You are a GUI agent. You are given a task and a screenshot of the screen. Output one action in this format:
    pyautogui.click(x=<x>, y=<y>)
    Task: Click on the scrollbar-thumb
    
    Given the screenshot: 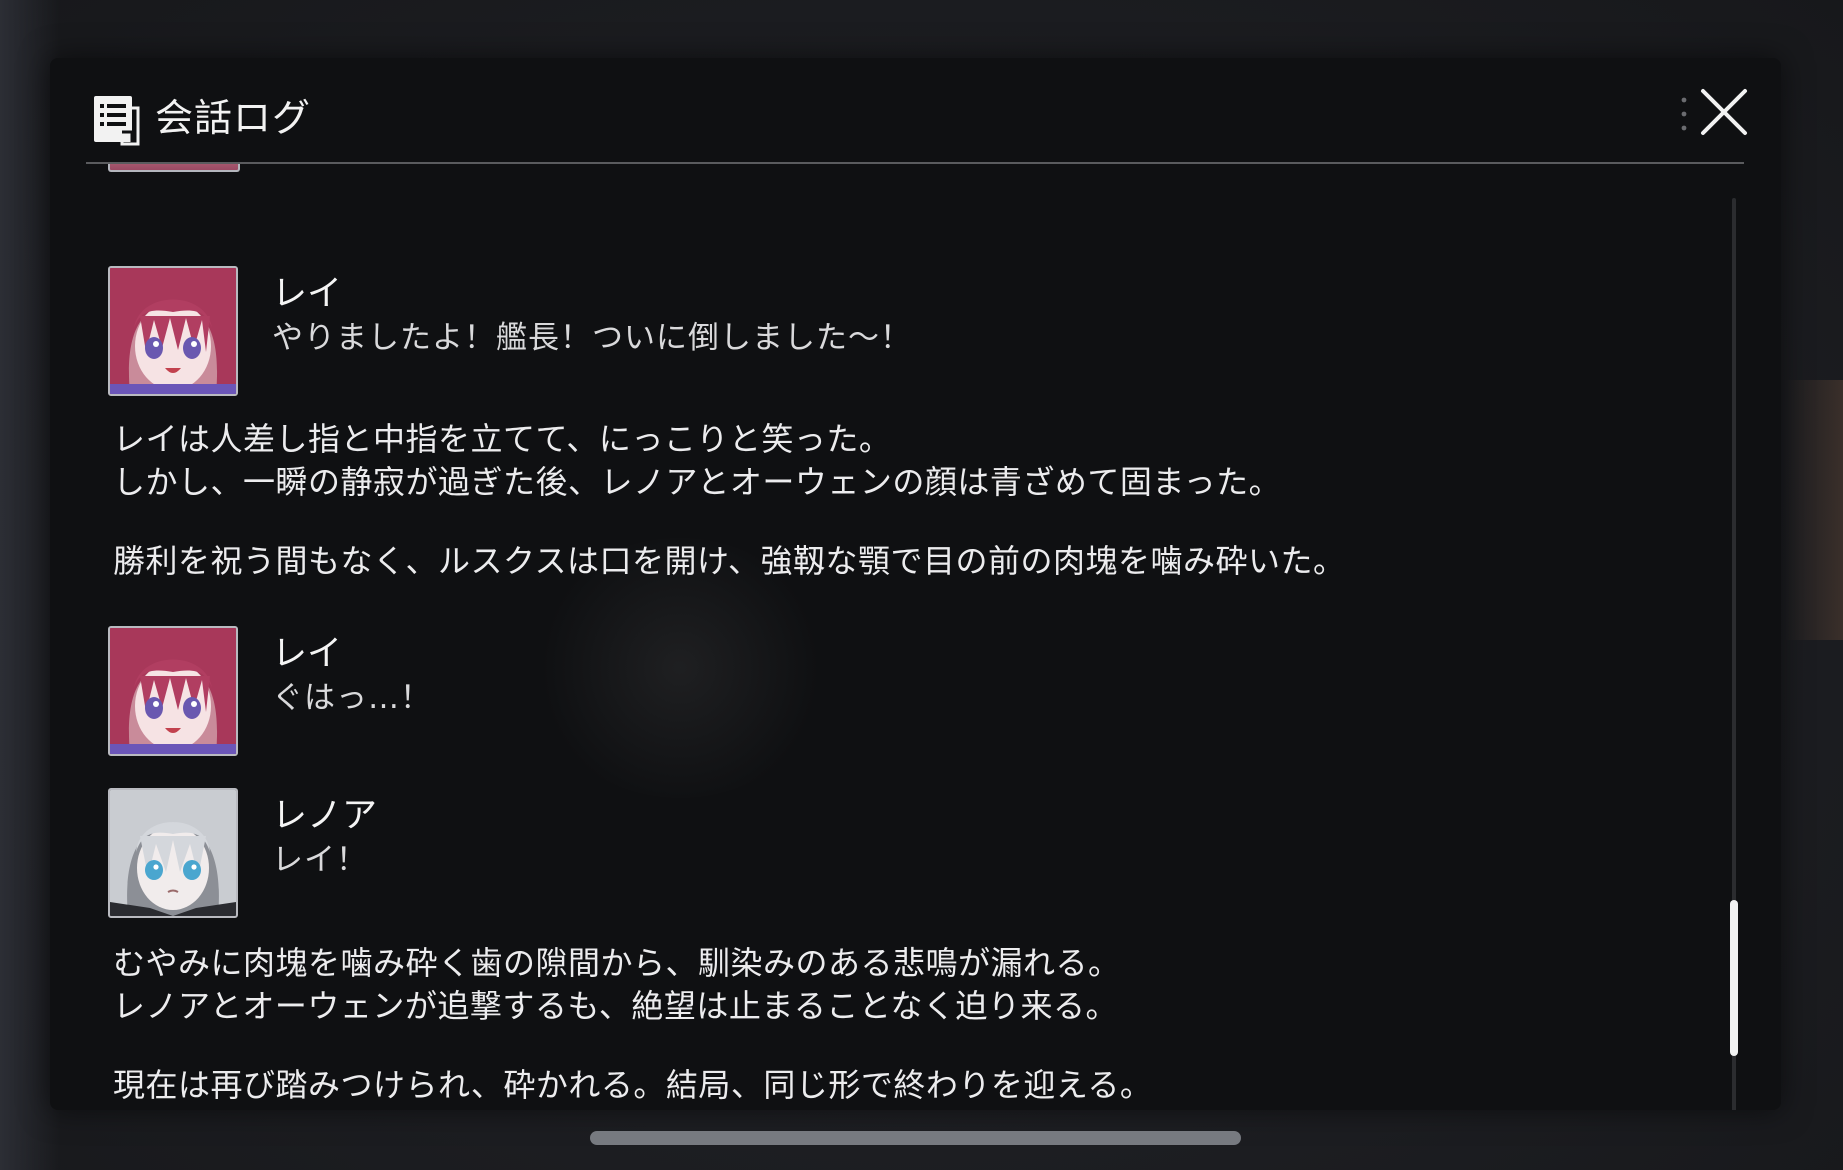 What is the action you would take?
    pyautogui.click(x=1734, y=978)
    